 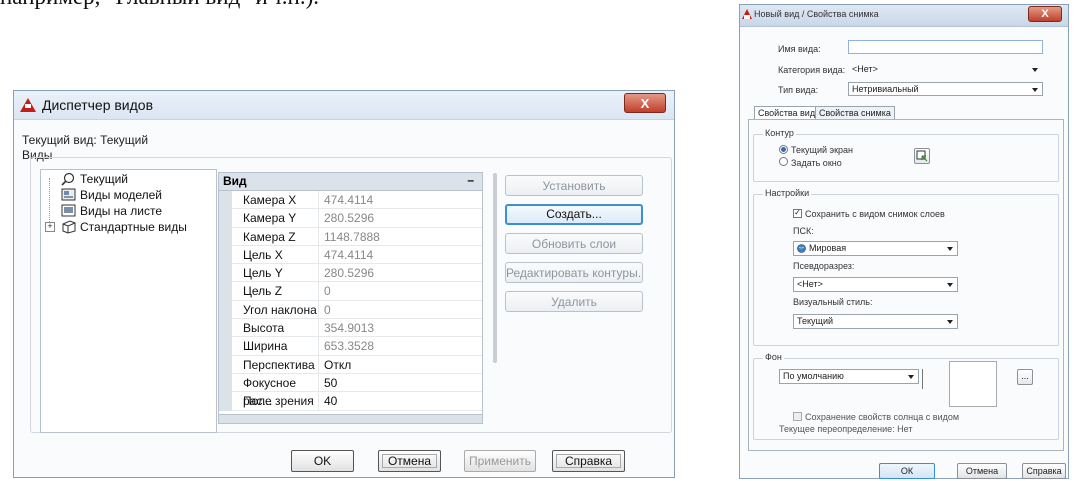 I want to click on property-name: Поле зрения, so click(x=275, y=401).